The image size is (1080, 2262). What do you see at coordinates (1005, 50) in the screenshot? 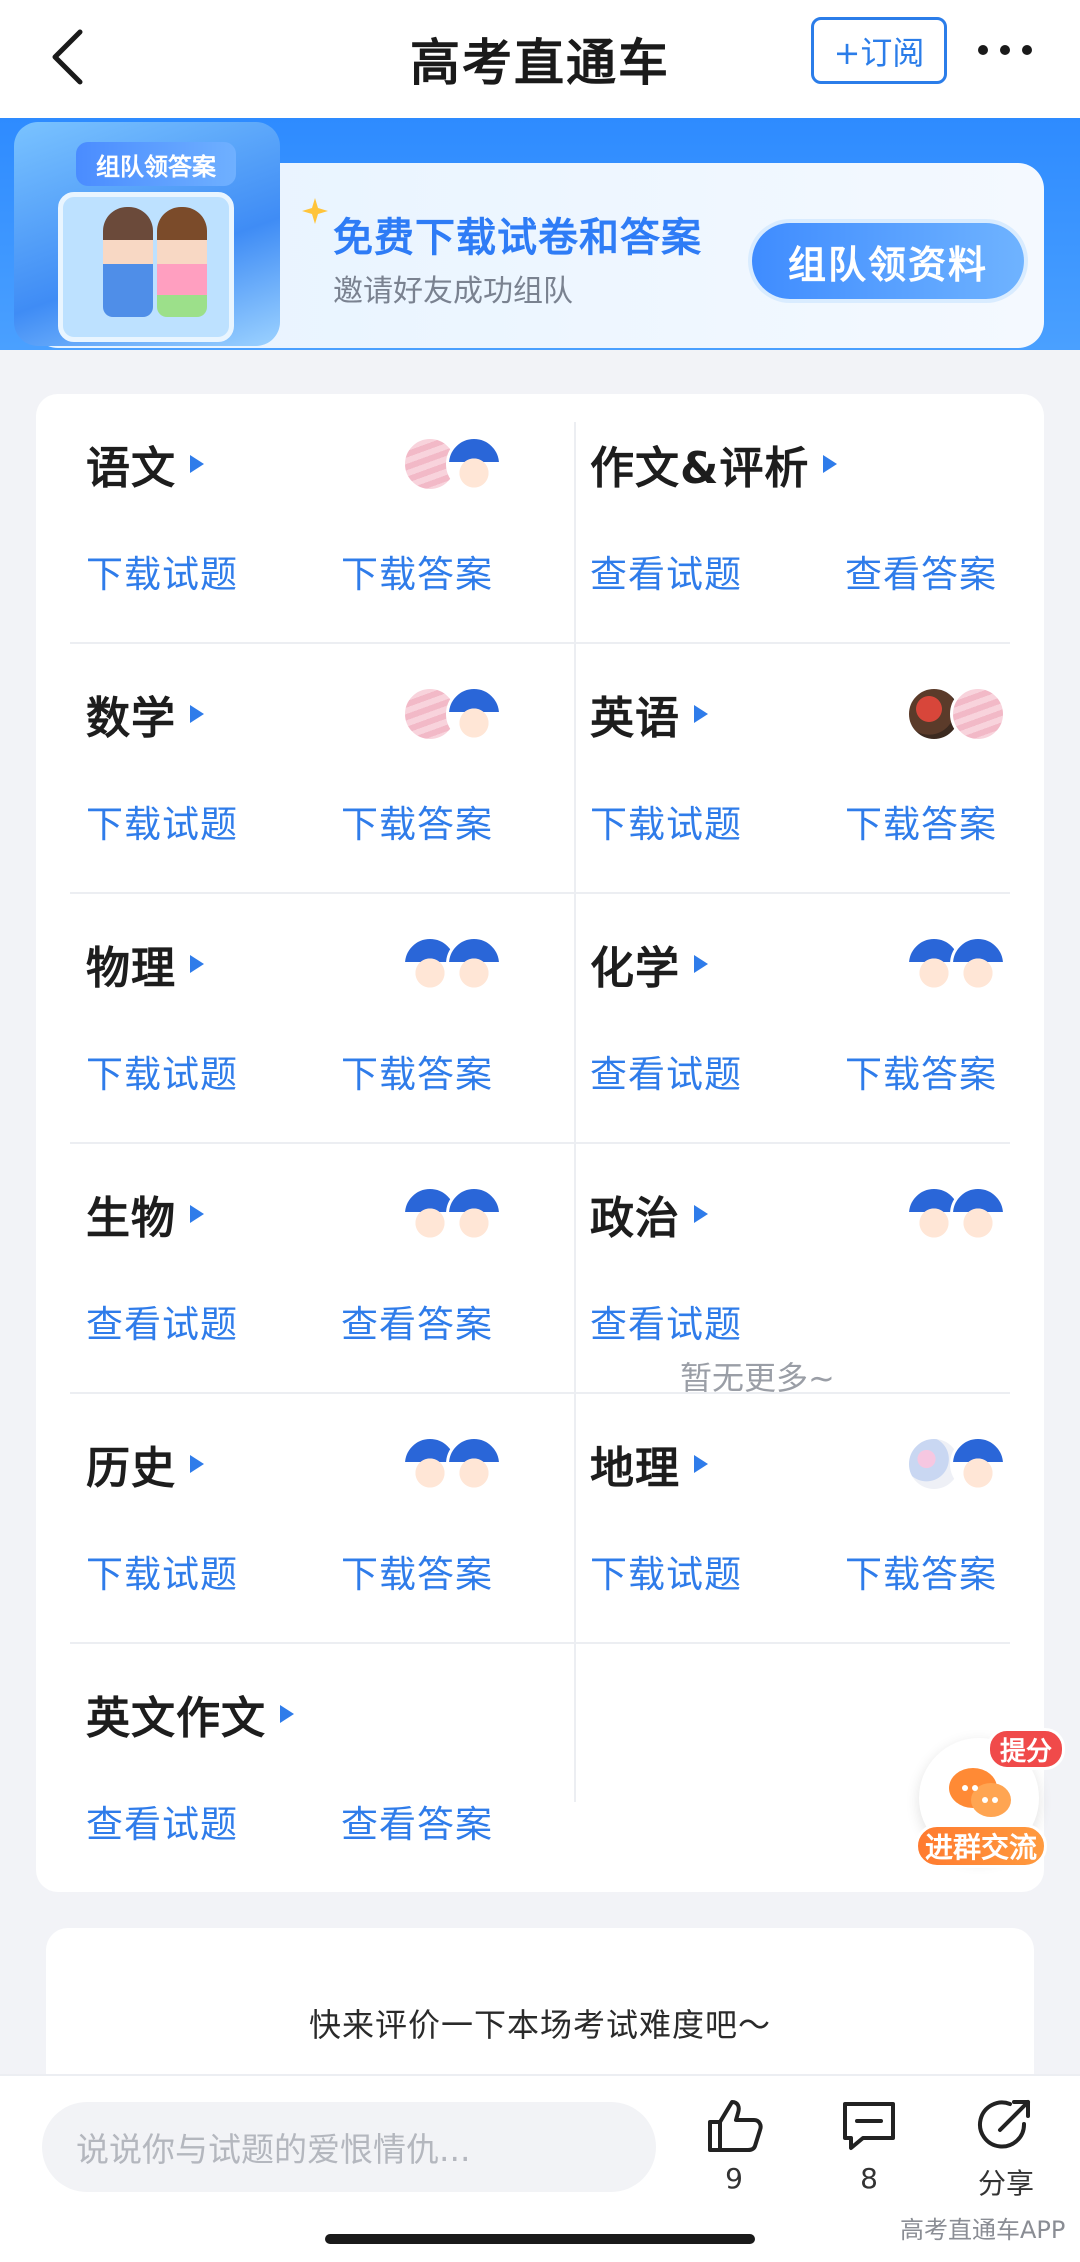
I see `more-dots-icon` at bounding box center [1005, 50].